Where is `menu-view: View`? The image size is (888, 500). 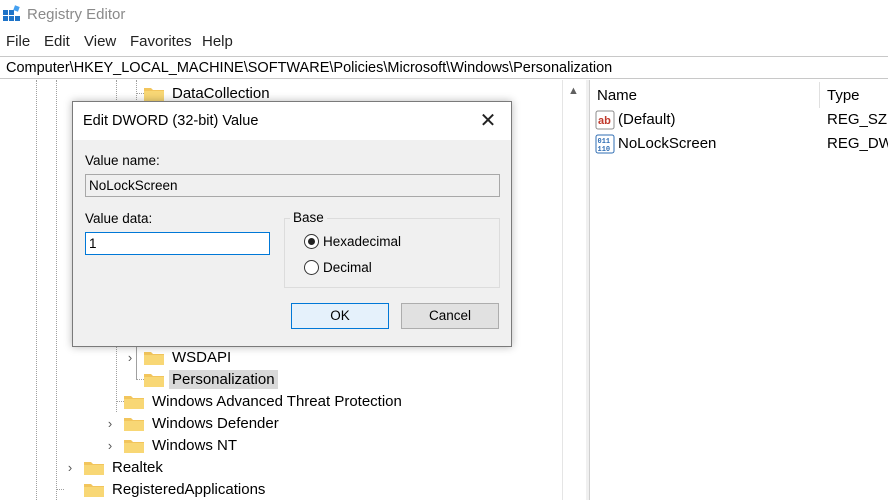
menu-view: View is located at coordinates (100, 41).